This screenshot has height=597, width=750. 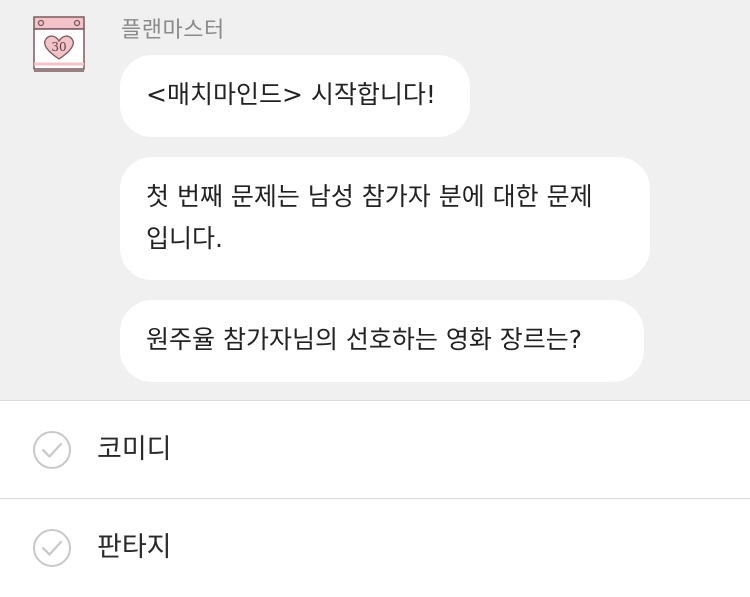 What do you see at coordinates (134, 547) in the screenshot?
I see `option-label: 판타지` at bounding box center [134, 547].